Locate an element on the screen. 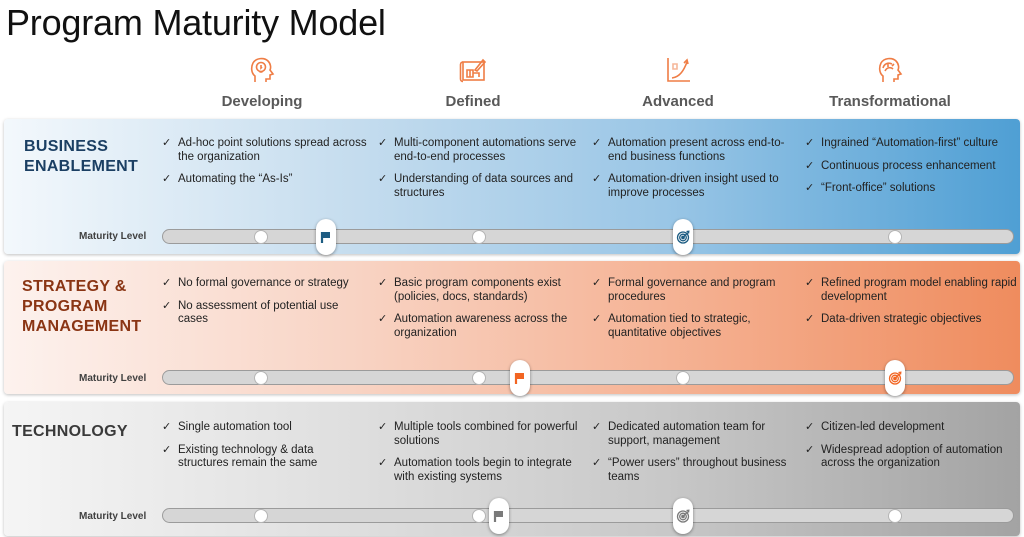 The width and height of the screenshot is (1024, 537). stage-label: Transformational is located at coordinates (890, 101).